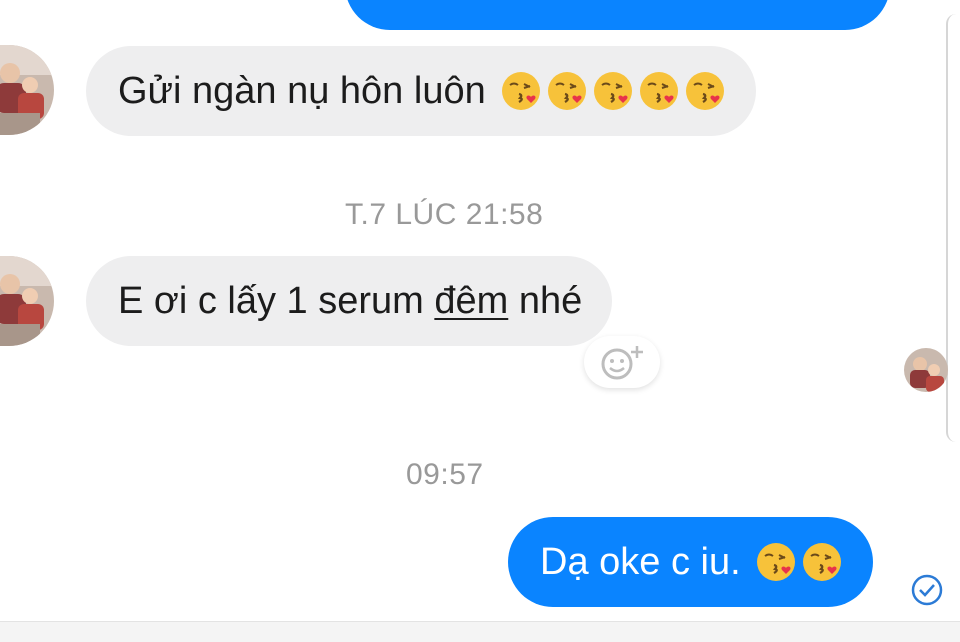  I want to click on message-text: Gửi ngàn nụ hôn luôn, so click(302, 91).